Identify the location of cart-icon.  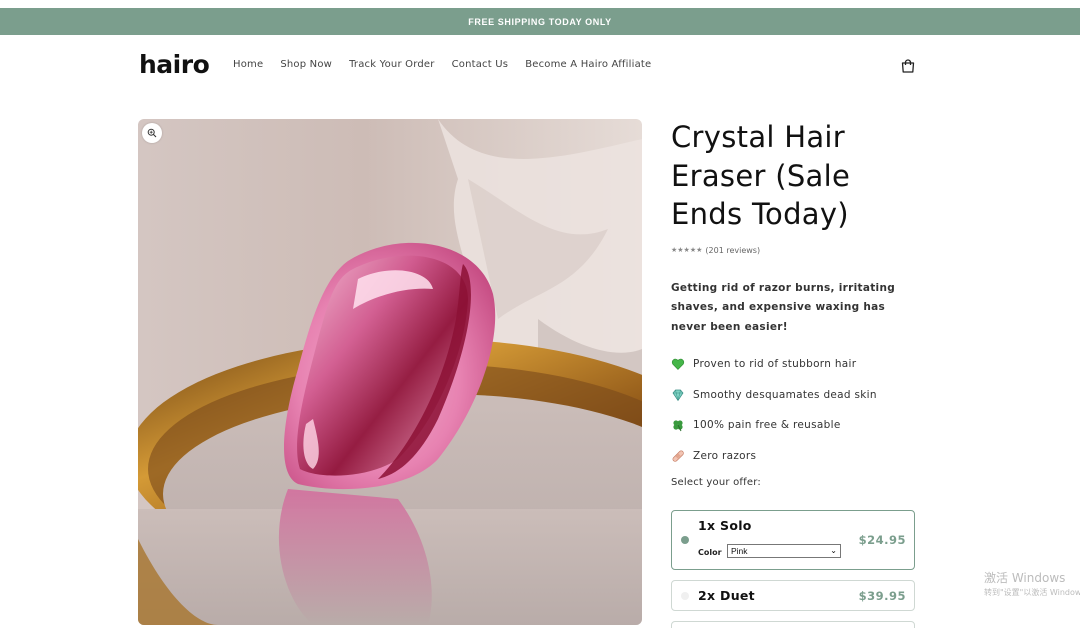
(908, 66).